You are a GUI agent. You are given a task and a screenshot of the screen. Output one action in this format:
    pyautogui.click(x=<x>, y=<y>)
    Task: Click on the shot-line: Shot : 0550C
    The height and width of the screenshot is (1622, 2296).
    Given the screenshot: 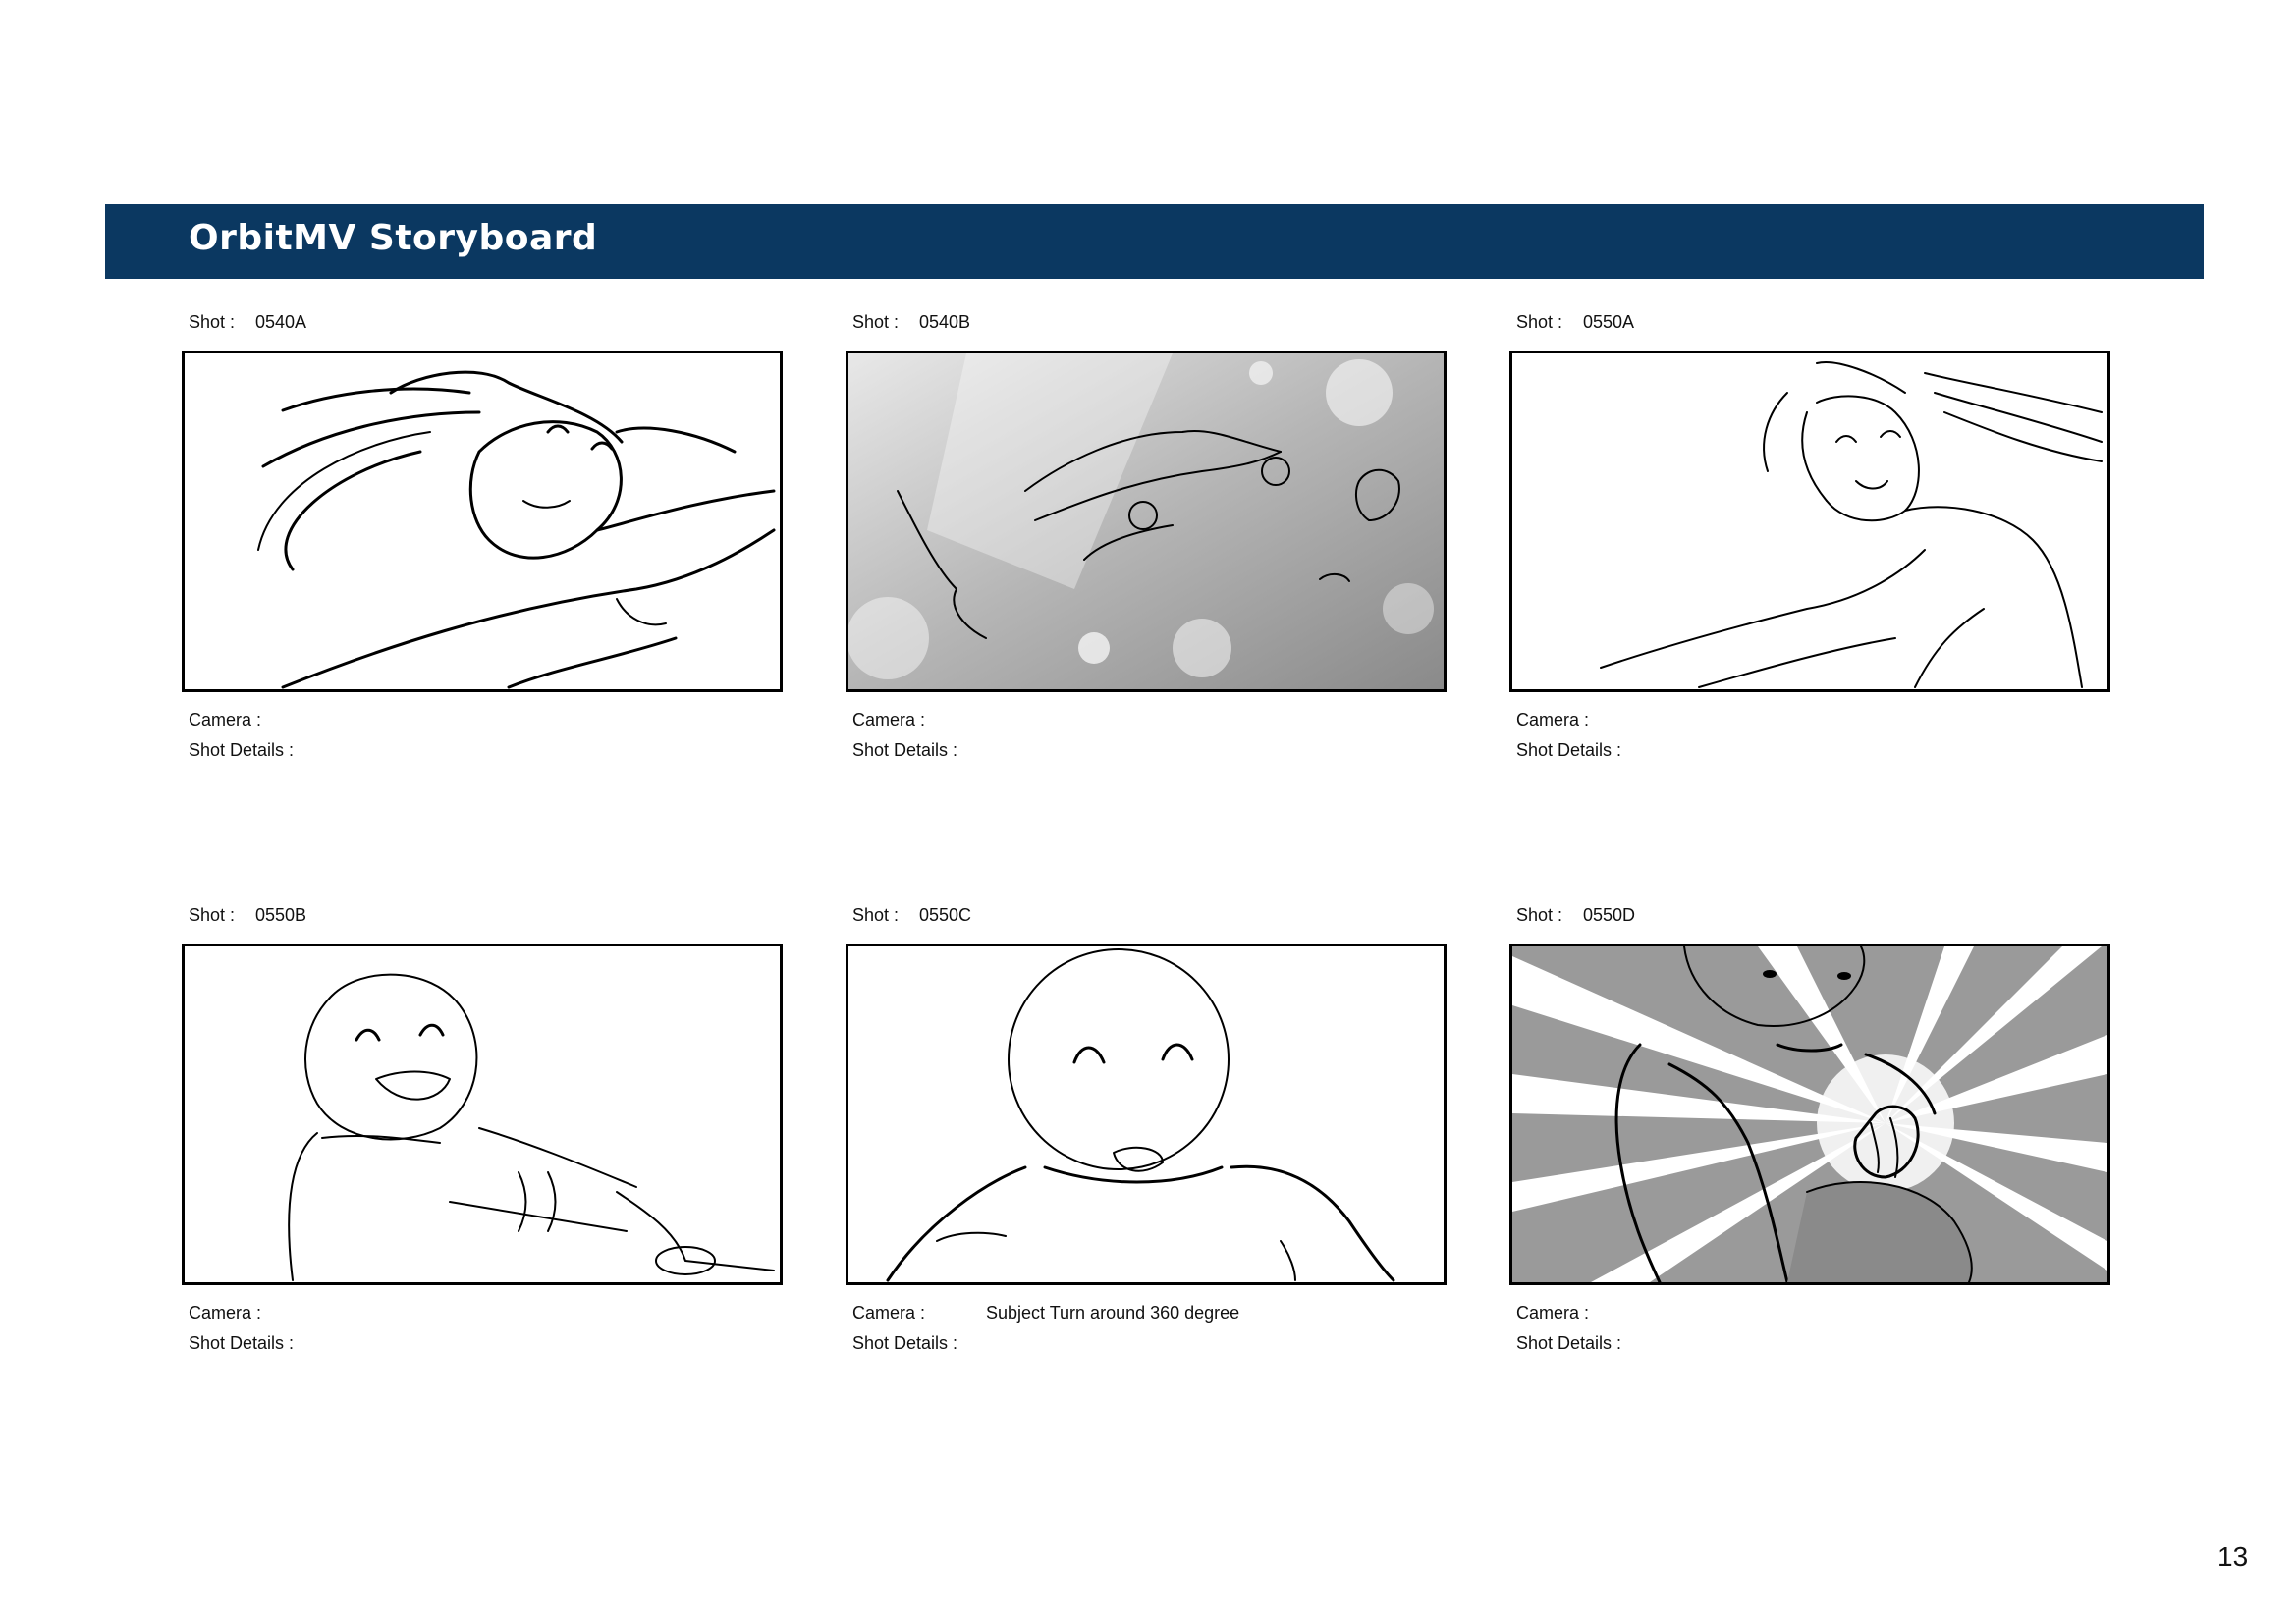 What is the action you would take?
    pyautogui.click(x=911, y=915)
    